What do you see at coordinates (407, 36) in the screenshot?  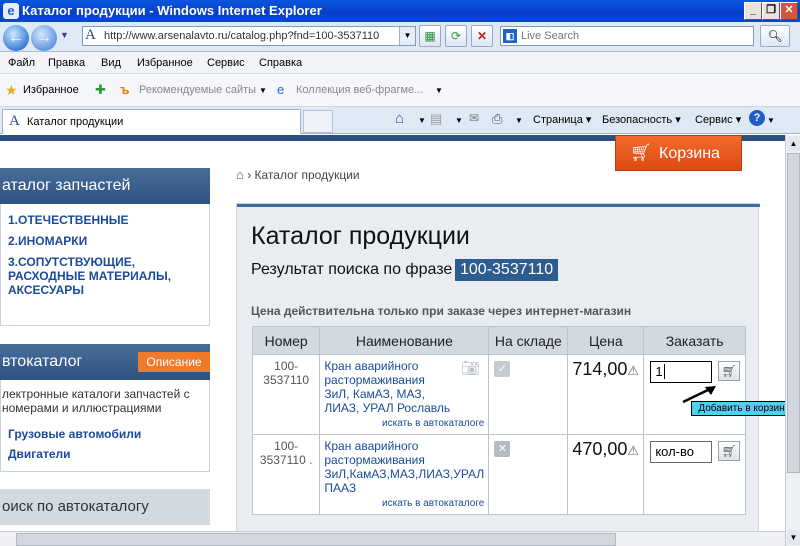 I see `url-dropdown-icon: ▼` at bounding box center [407, 36].